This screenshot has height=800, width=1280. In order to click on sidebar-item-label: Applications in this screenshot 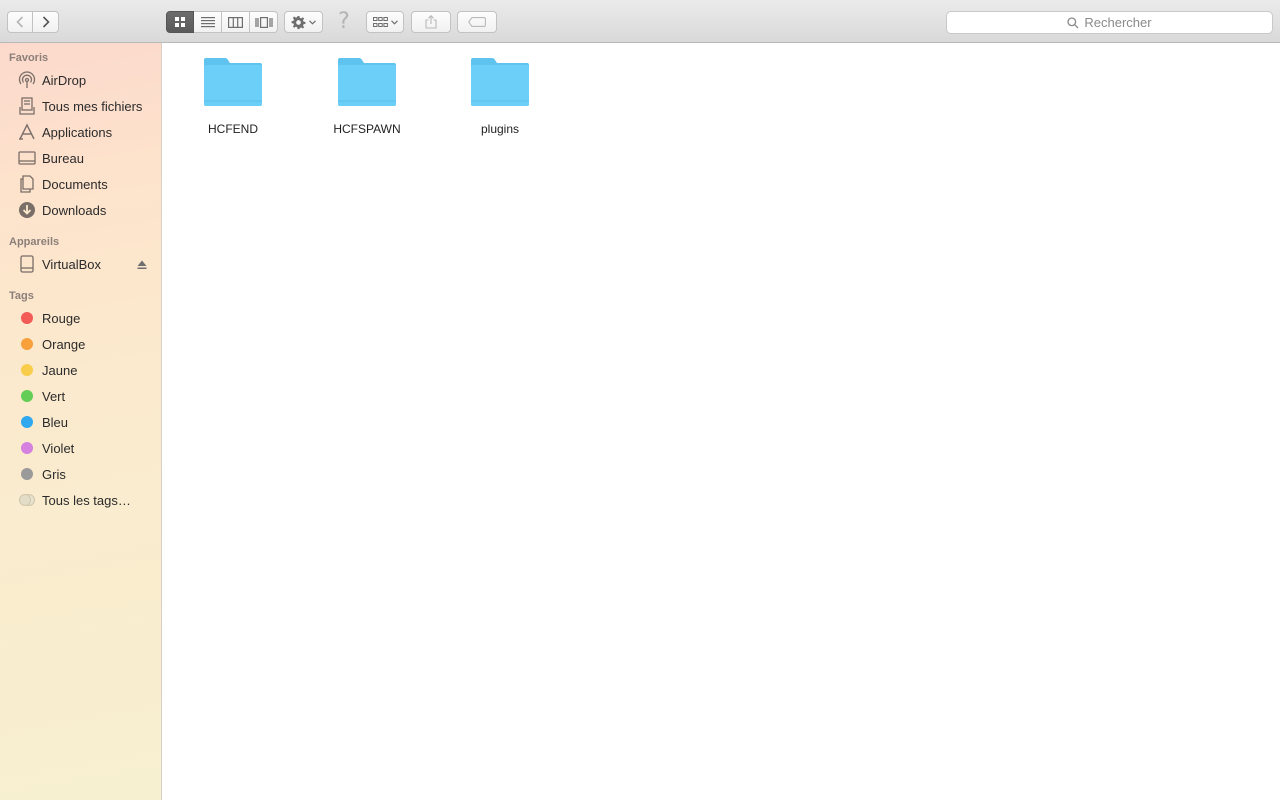, I will do `click(77, 132)`.